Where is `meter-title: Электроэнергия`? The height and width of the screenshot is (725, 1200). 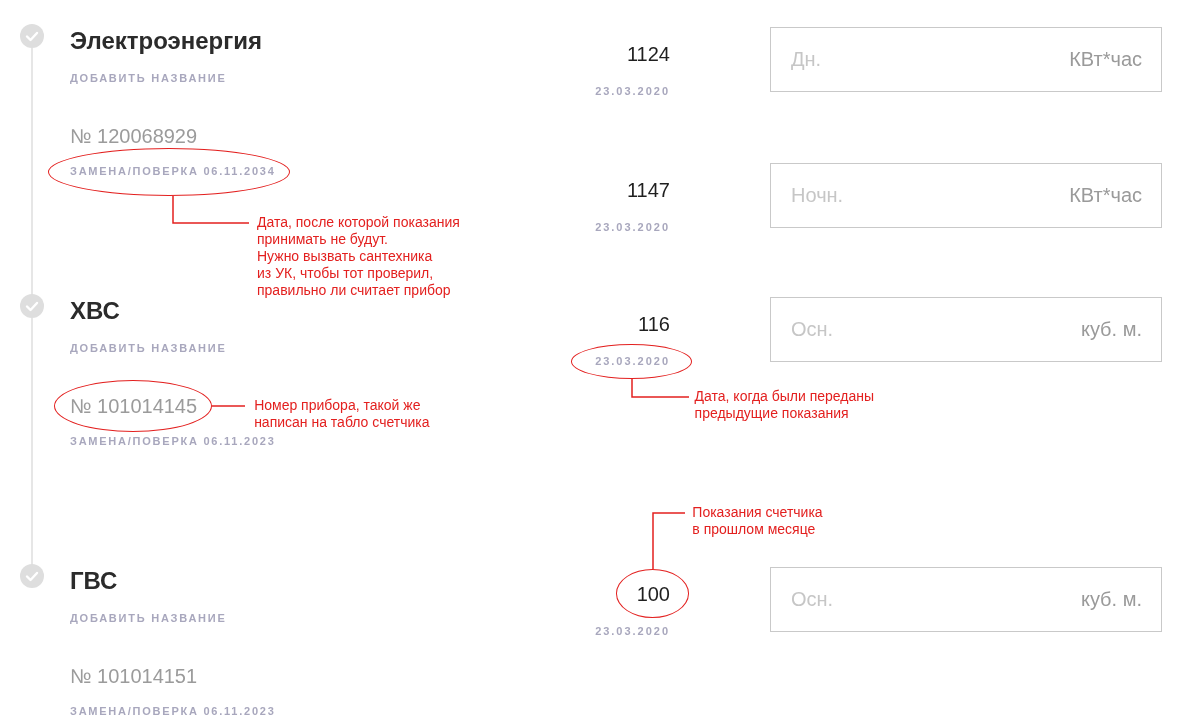 meter-title: Электроэнергия is located at coordinates (166, 41).